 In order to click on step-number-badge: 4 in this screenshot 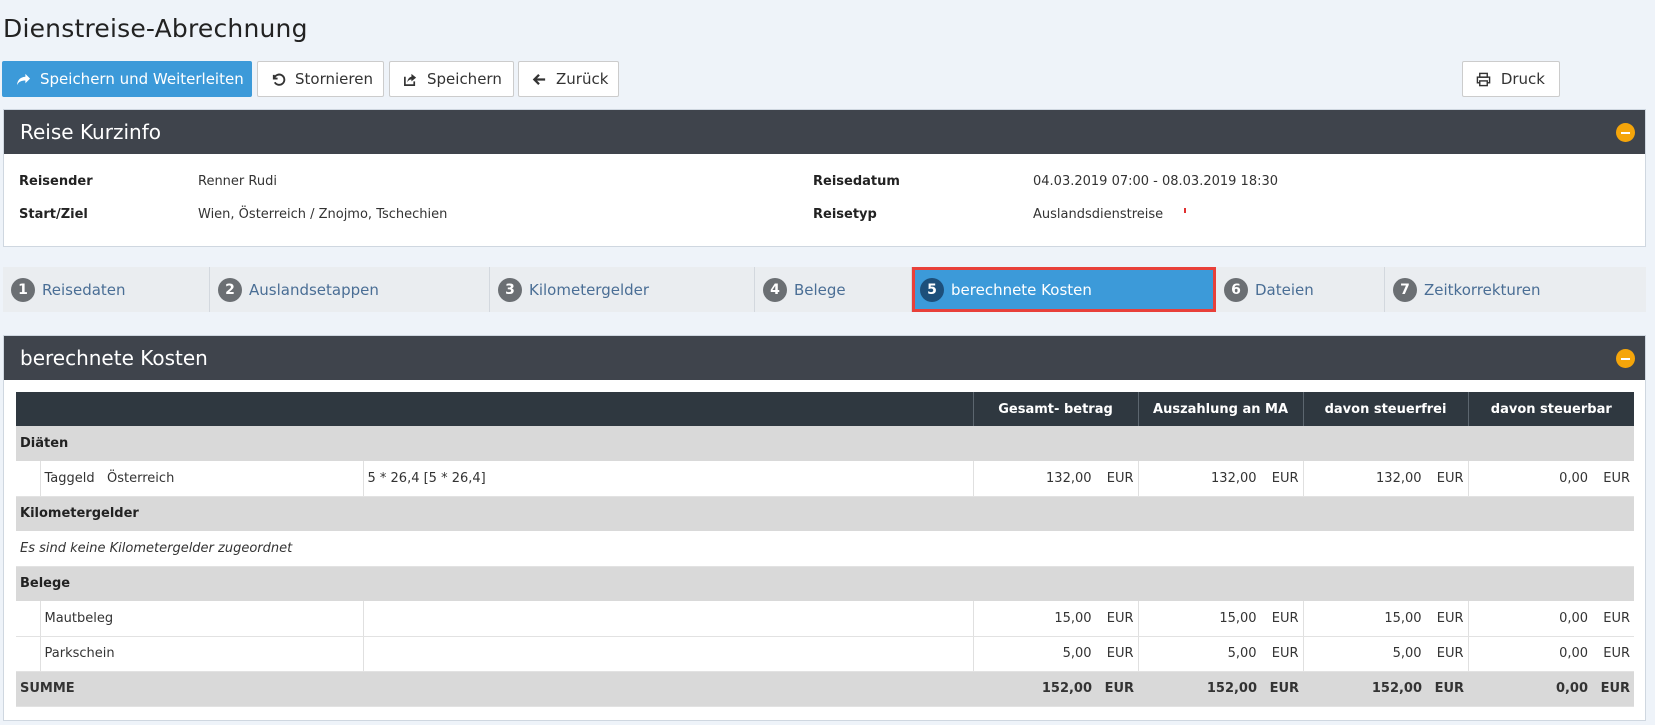, I will do `click(775, 289)`.